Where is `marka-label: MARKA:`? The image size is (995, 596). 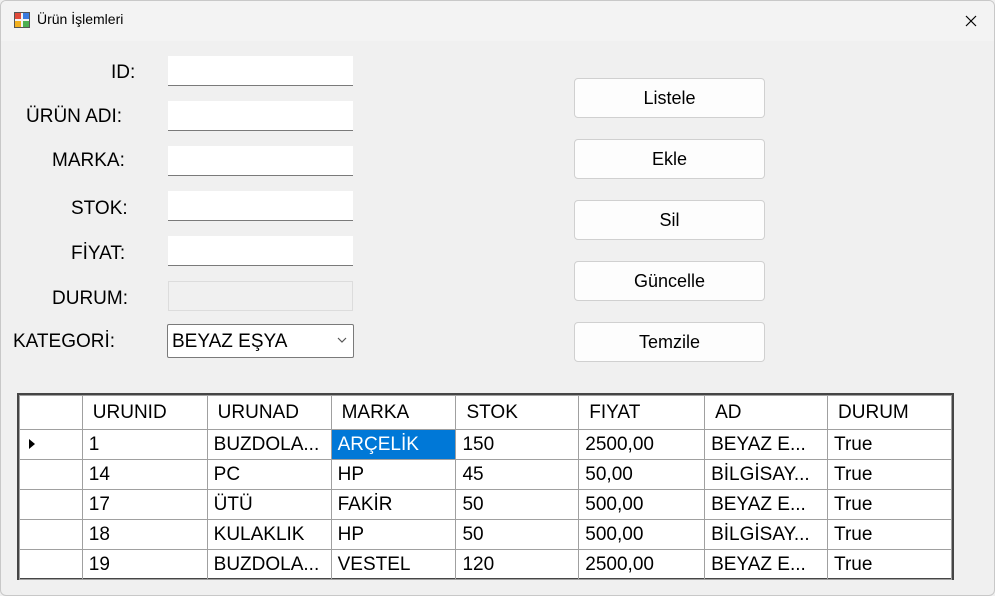
marka-label: MARKA: is located at coordinates (88, 160).